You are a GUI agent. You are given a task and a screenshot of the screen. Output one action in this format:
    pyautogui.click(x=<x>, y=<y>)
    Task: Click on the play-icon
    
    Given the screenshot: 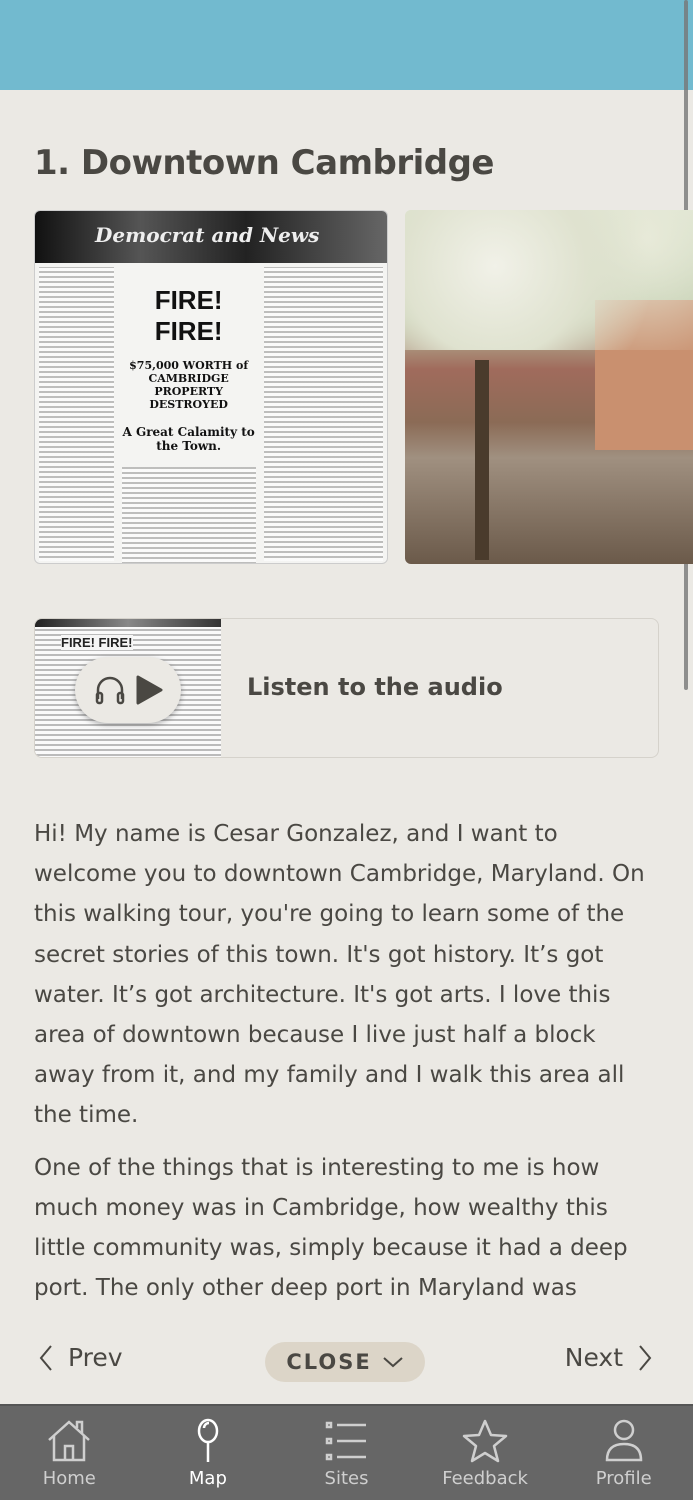 What is the action you would take?
    pyautogui.click(x=149, y=690)
    